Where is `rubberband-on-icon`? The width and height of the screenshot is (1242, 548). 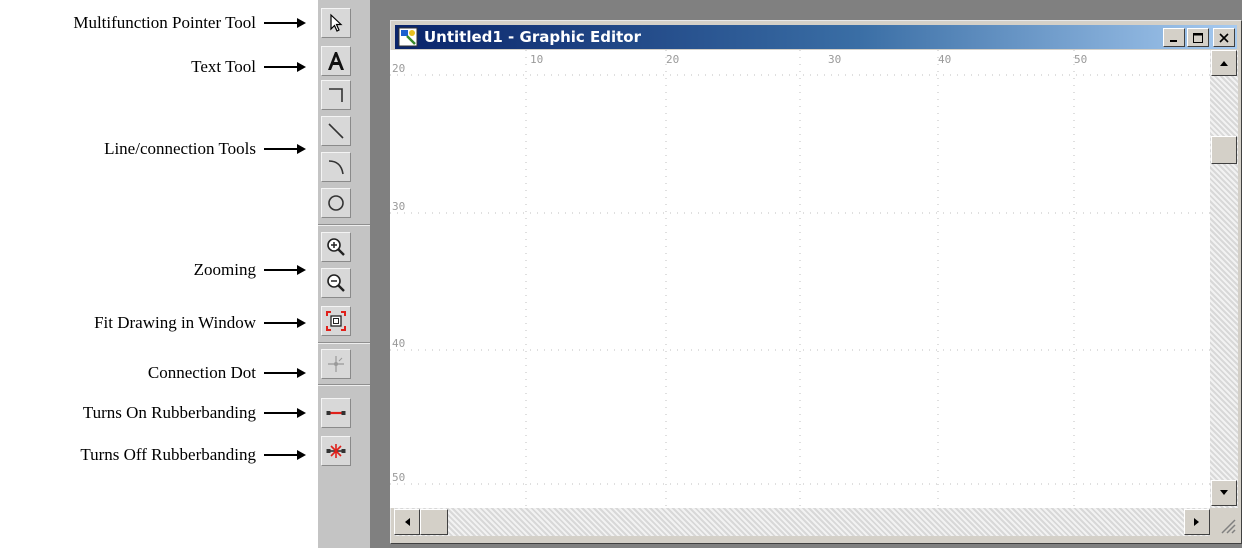 rubberband-on-icon is located at coordinates (336, 413).